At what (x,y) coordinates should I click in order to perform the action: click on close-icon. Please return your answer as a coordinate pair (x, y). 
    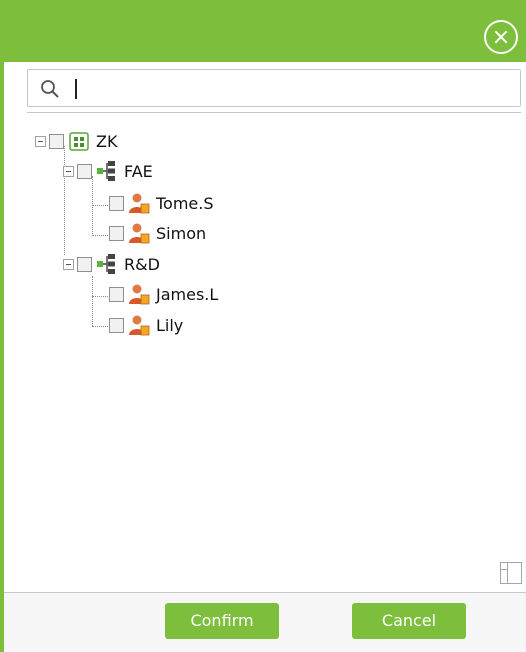
    Looking at the image, I should click on (501, 37).